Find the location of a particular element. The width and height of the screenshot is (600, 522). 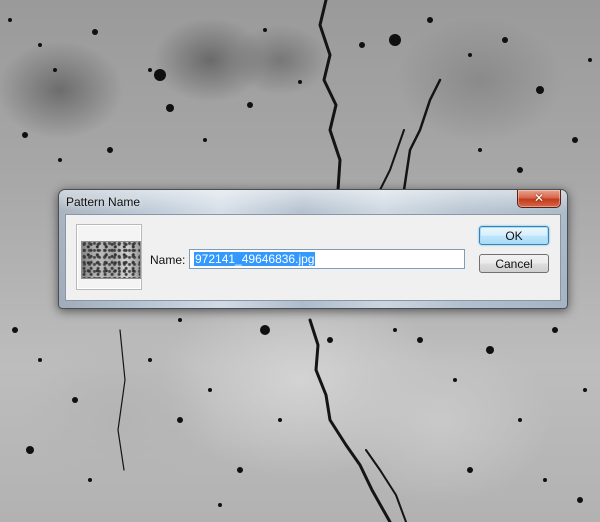

pattern-thumbnail-image is located at coordinates (111, 260).